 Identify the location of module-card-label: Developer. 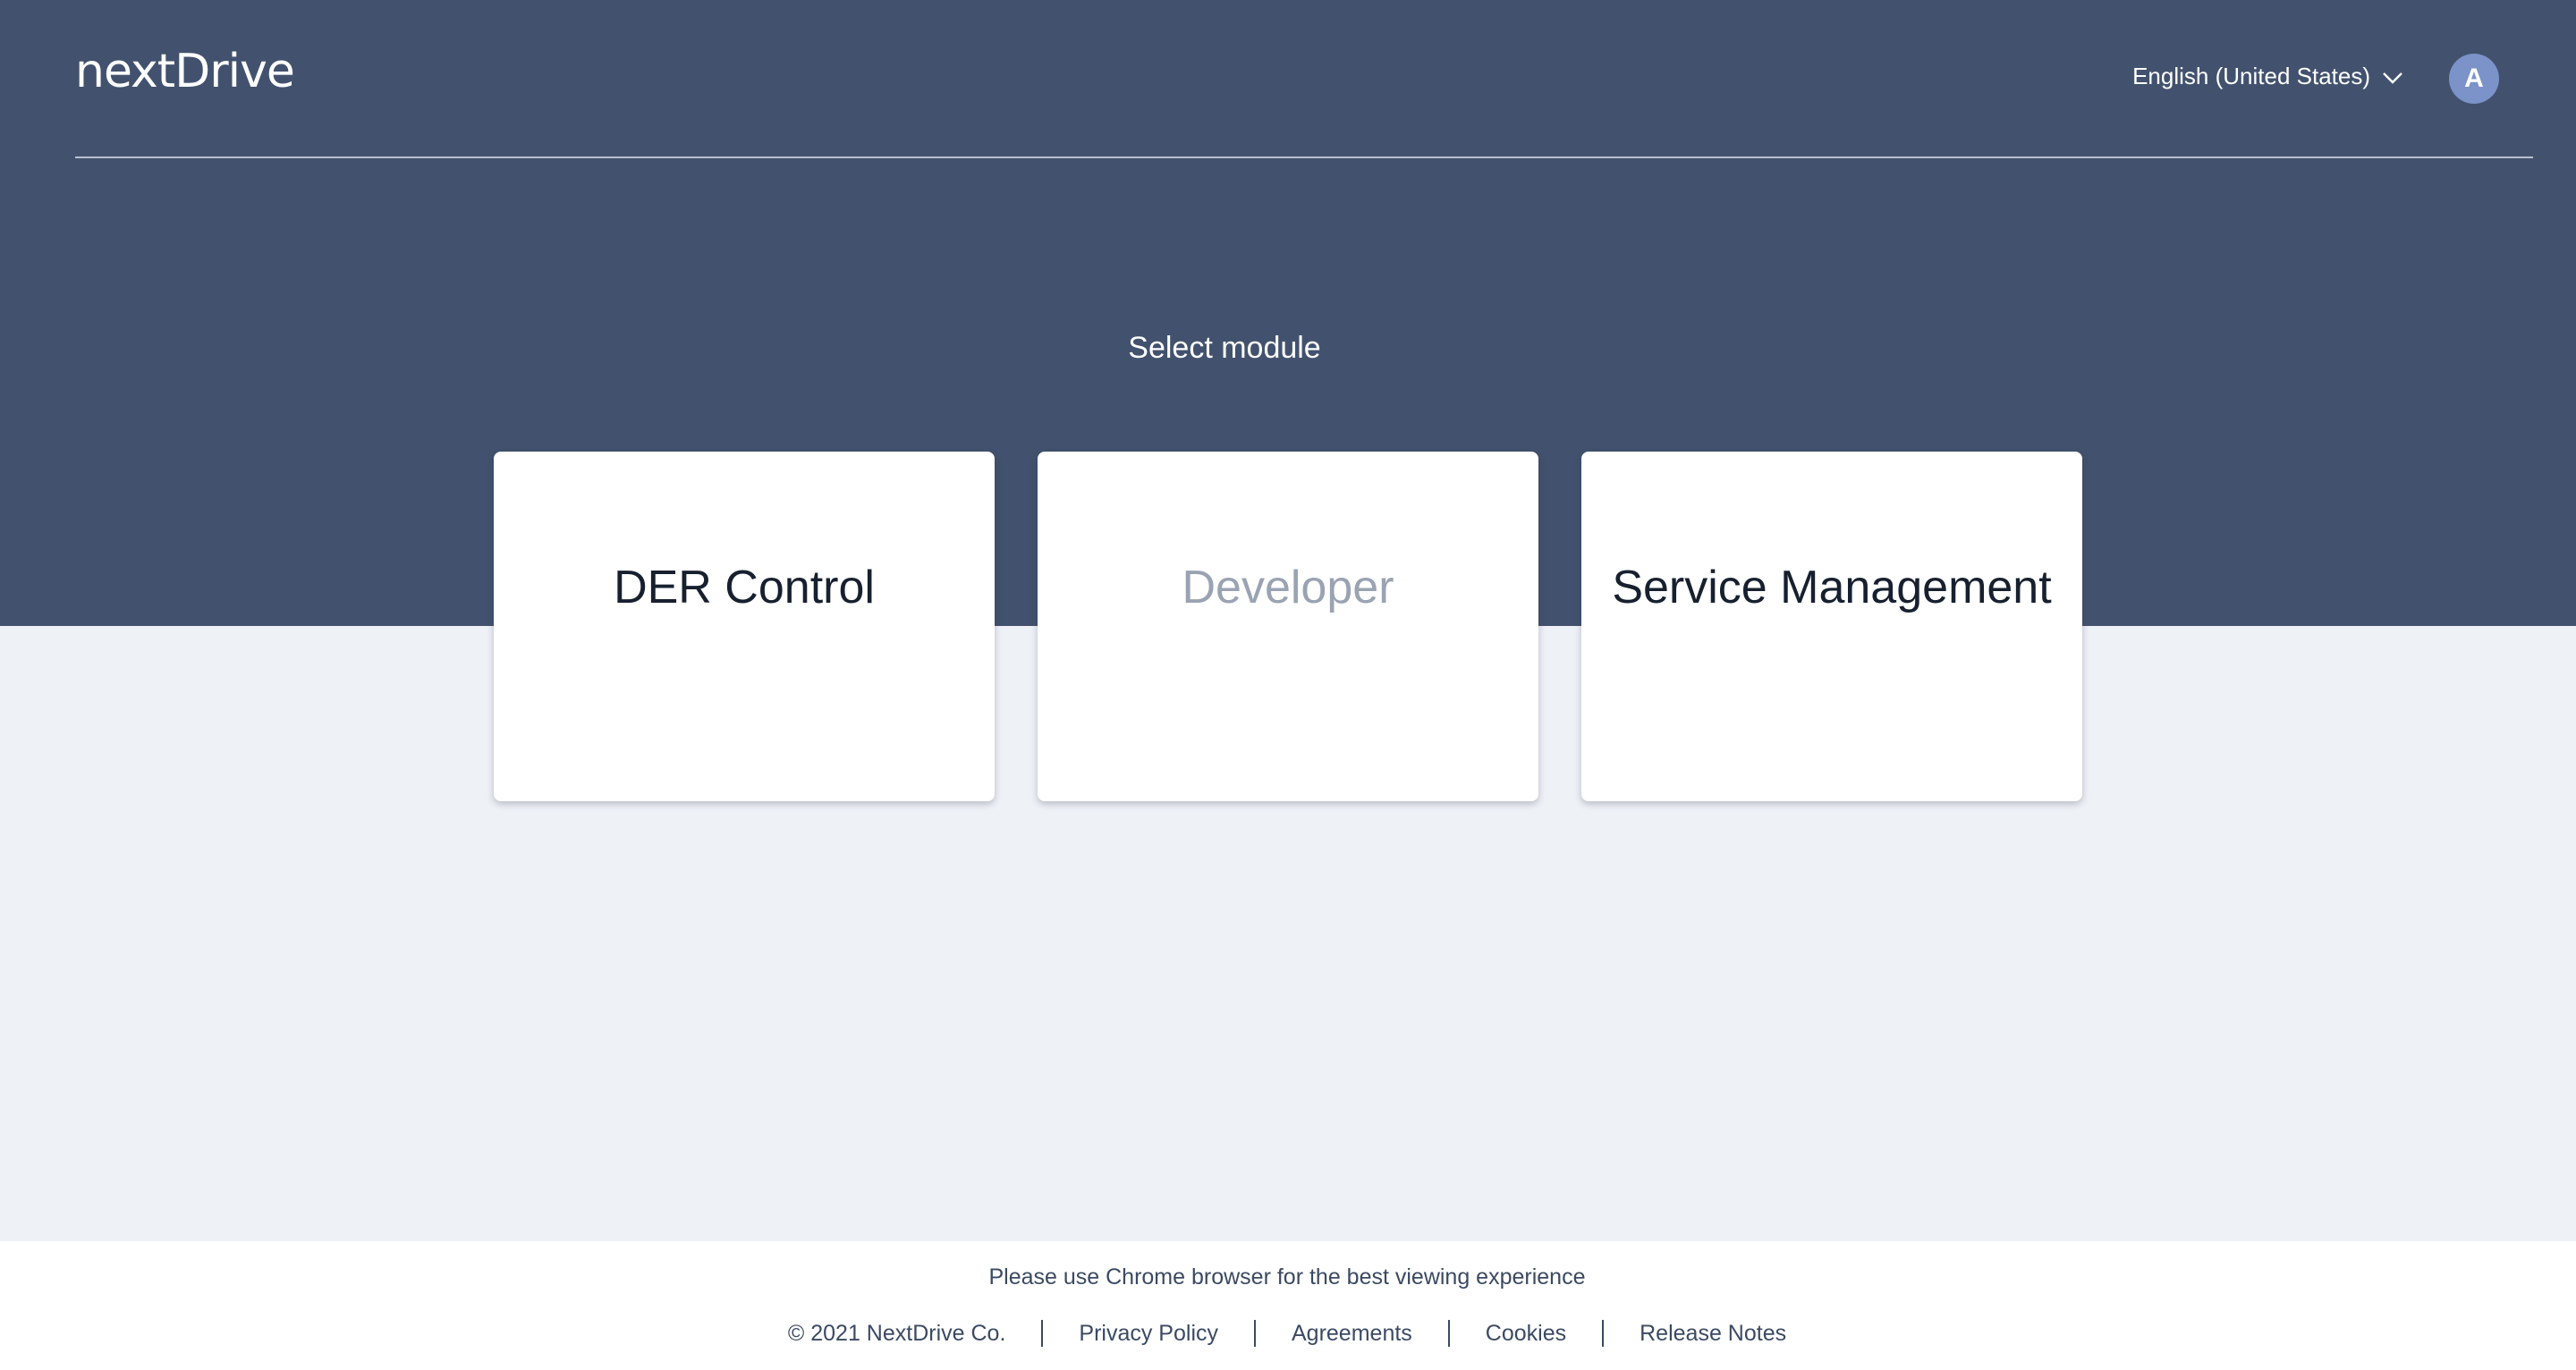
(1288, 587).